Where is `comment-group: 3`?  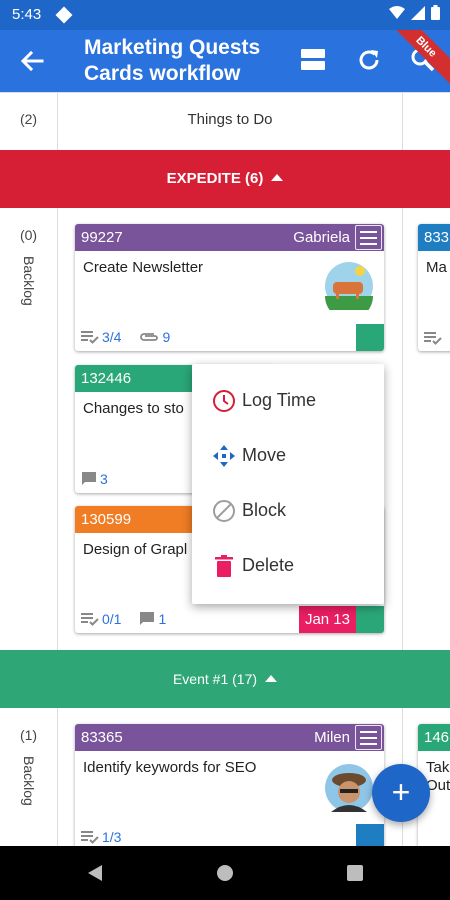
comment-group: 3 is located at coordinates (94, 479).